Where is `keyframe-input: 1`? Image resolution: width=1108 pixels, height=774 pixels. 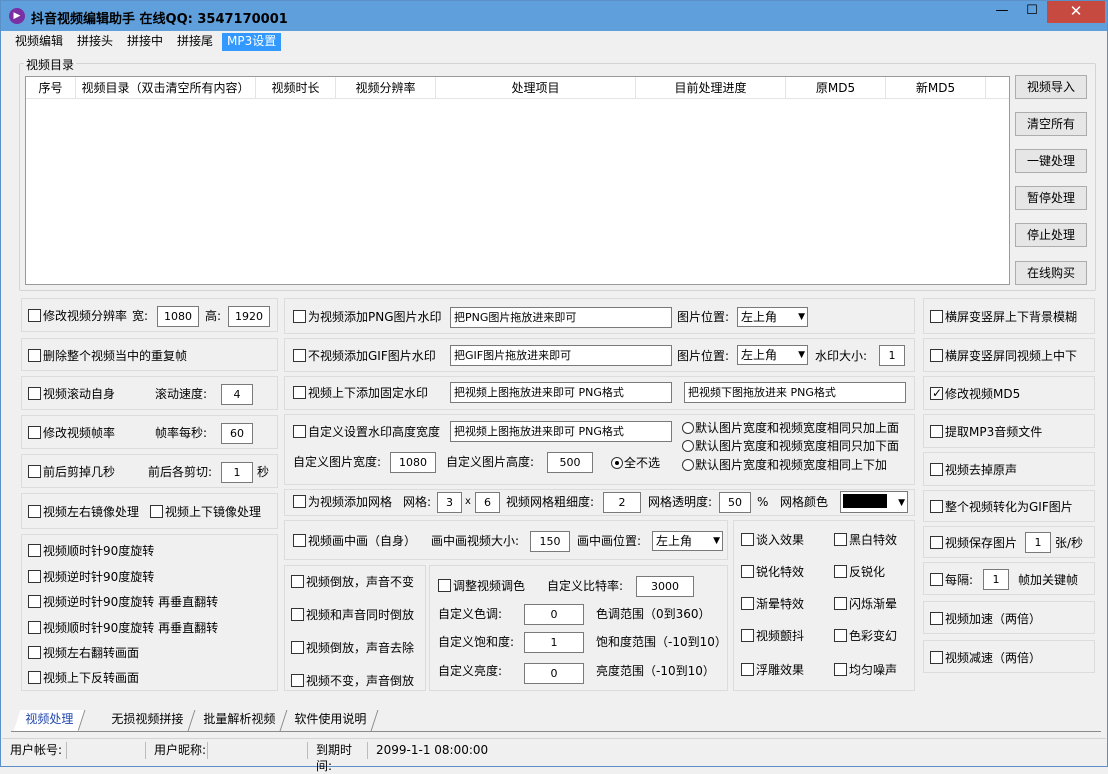 keyframe-input: 1 is located at coordinates (996, 579).